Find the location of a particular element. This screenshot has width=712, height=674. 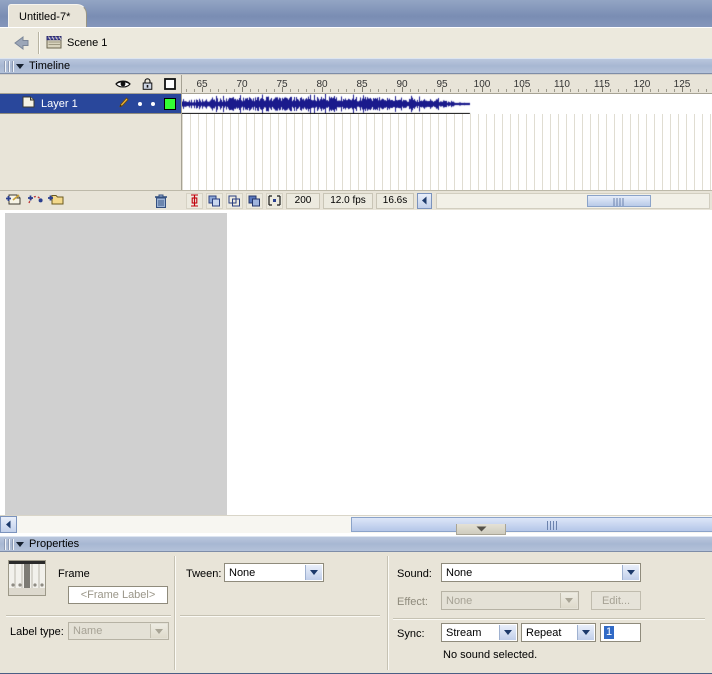

effect-select: None is located at coordinates (510, 600).